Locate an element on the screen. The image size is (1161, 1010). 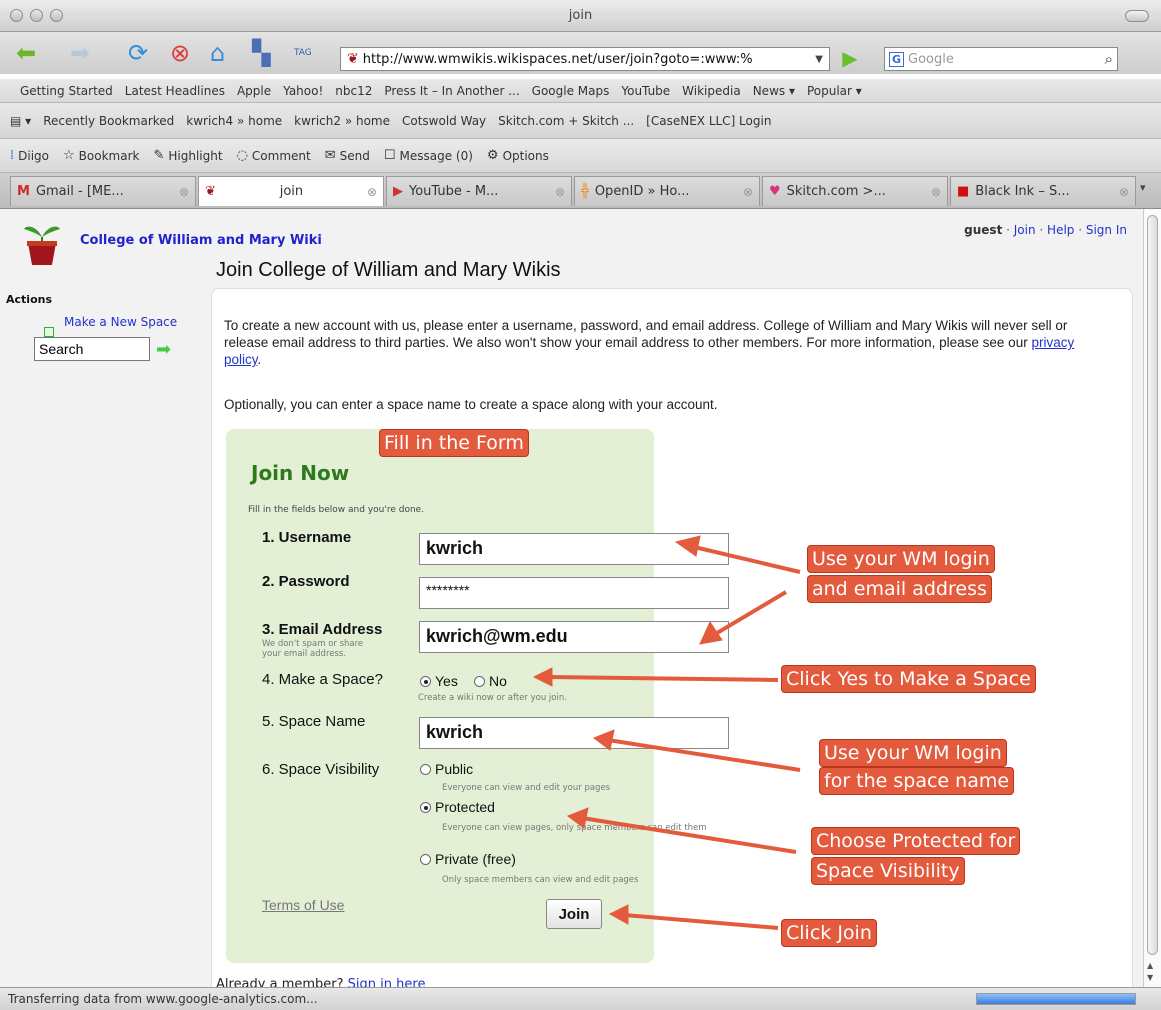
make-space-yes: Yes is located at coordinates (439, 681).